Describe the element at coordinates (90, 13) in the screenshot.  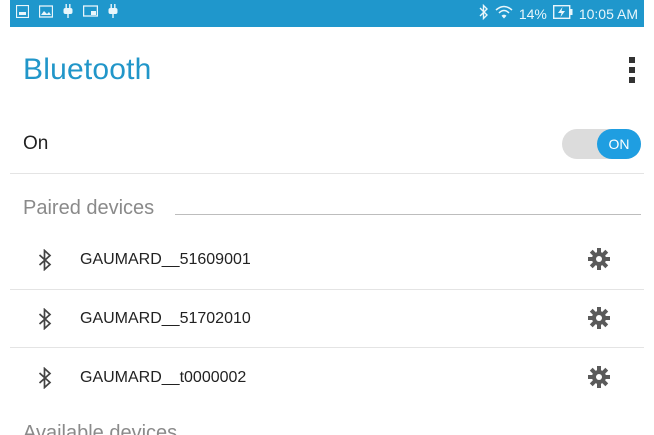
I see `cast-icon` at that location.